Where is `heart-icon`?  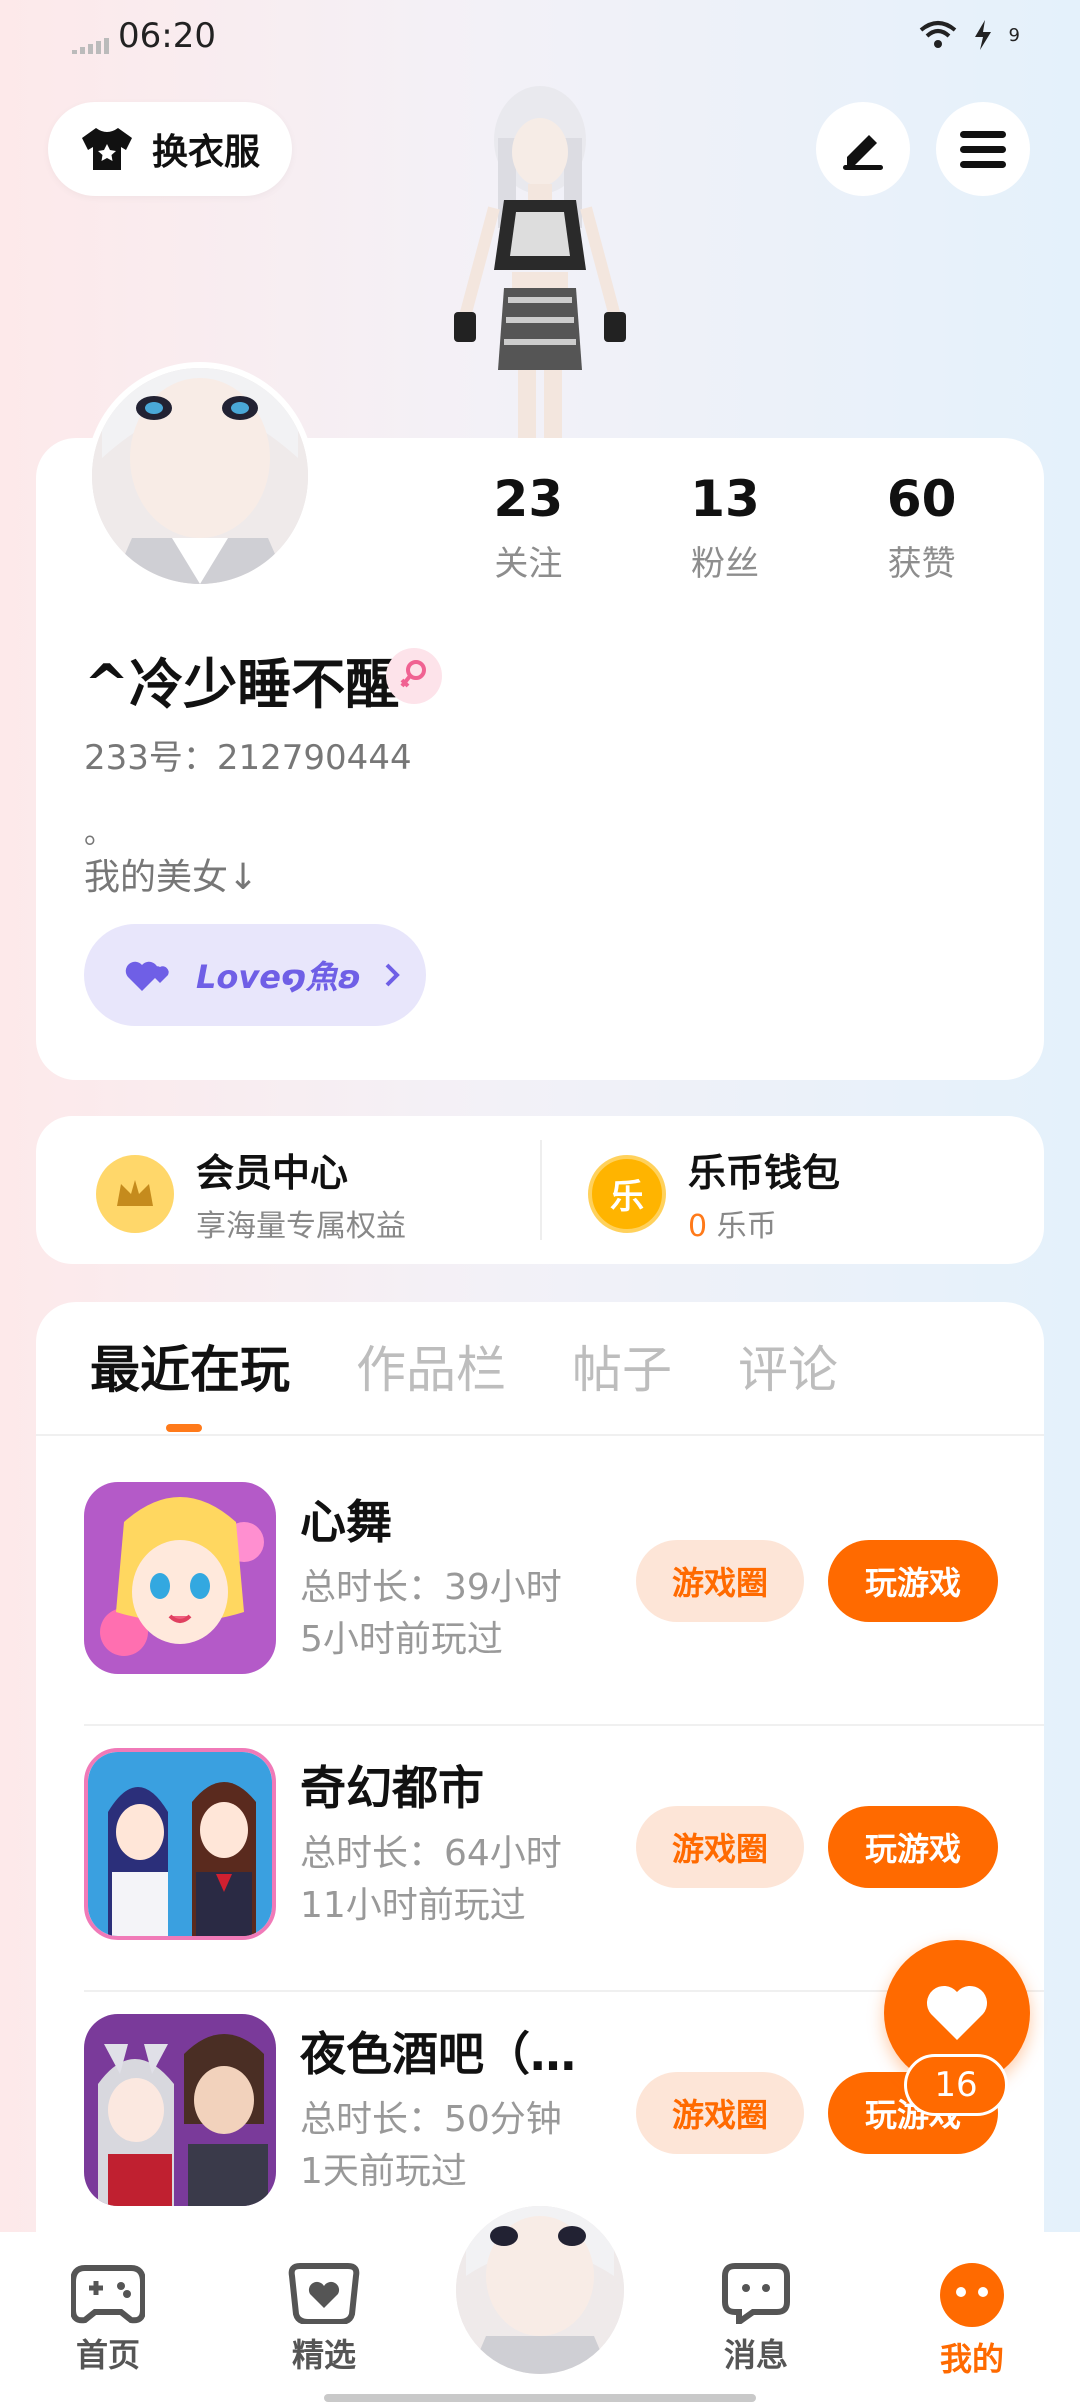
heart-icon is located at coordinates (957, 2012).